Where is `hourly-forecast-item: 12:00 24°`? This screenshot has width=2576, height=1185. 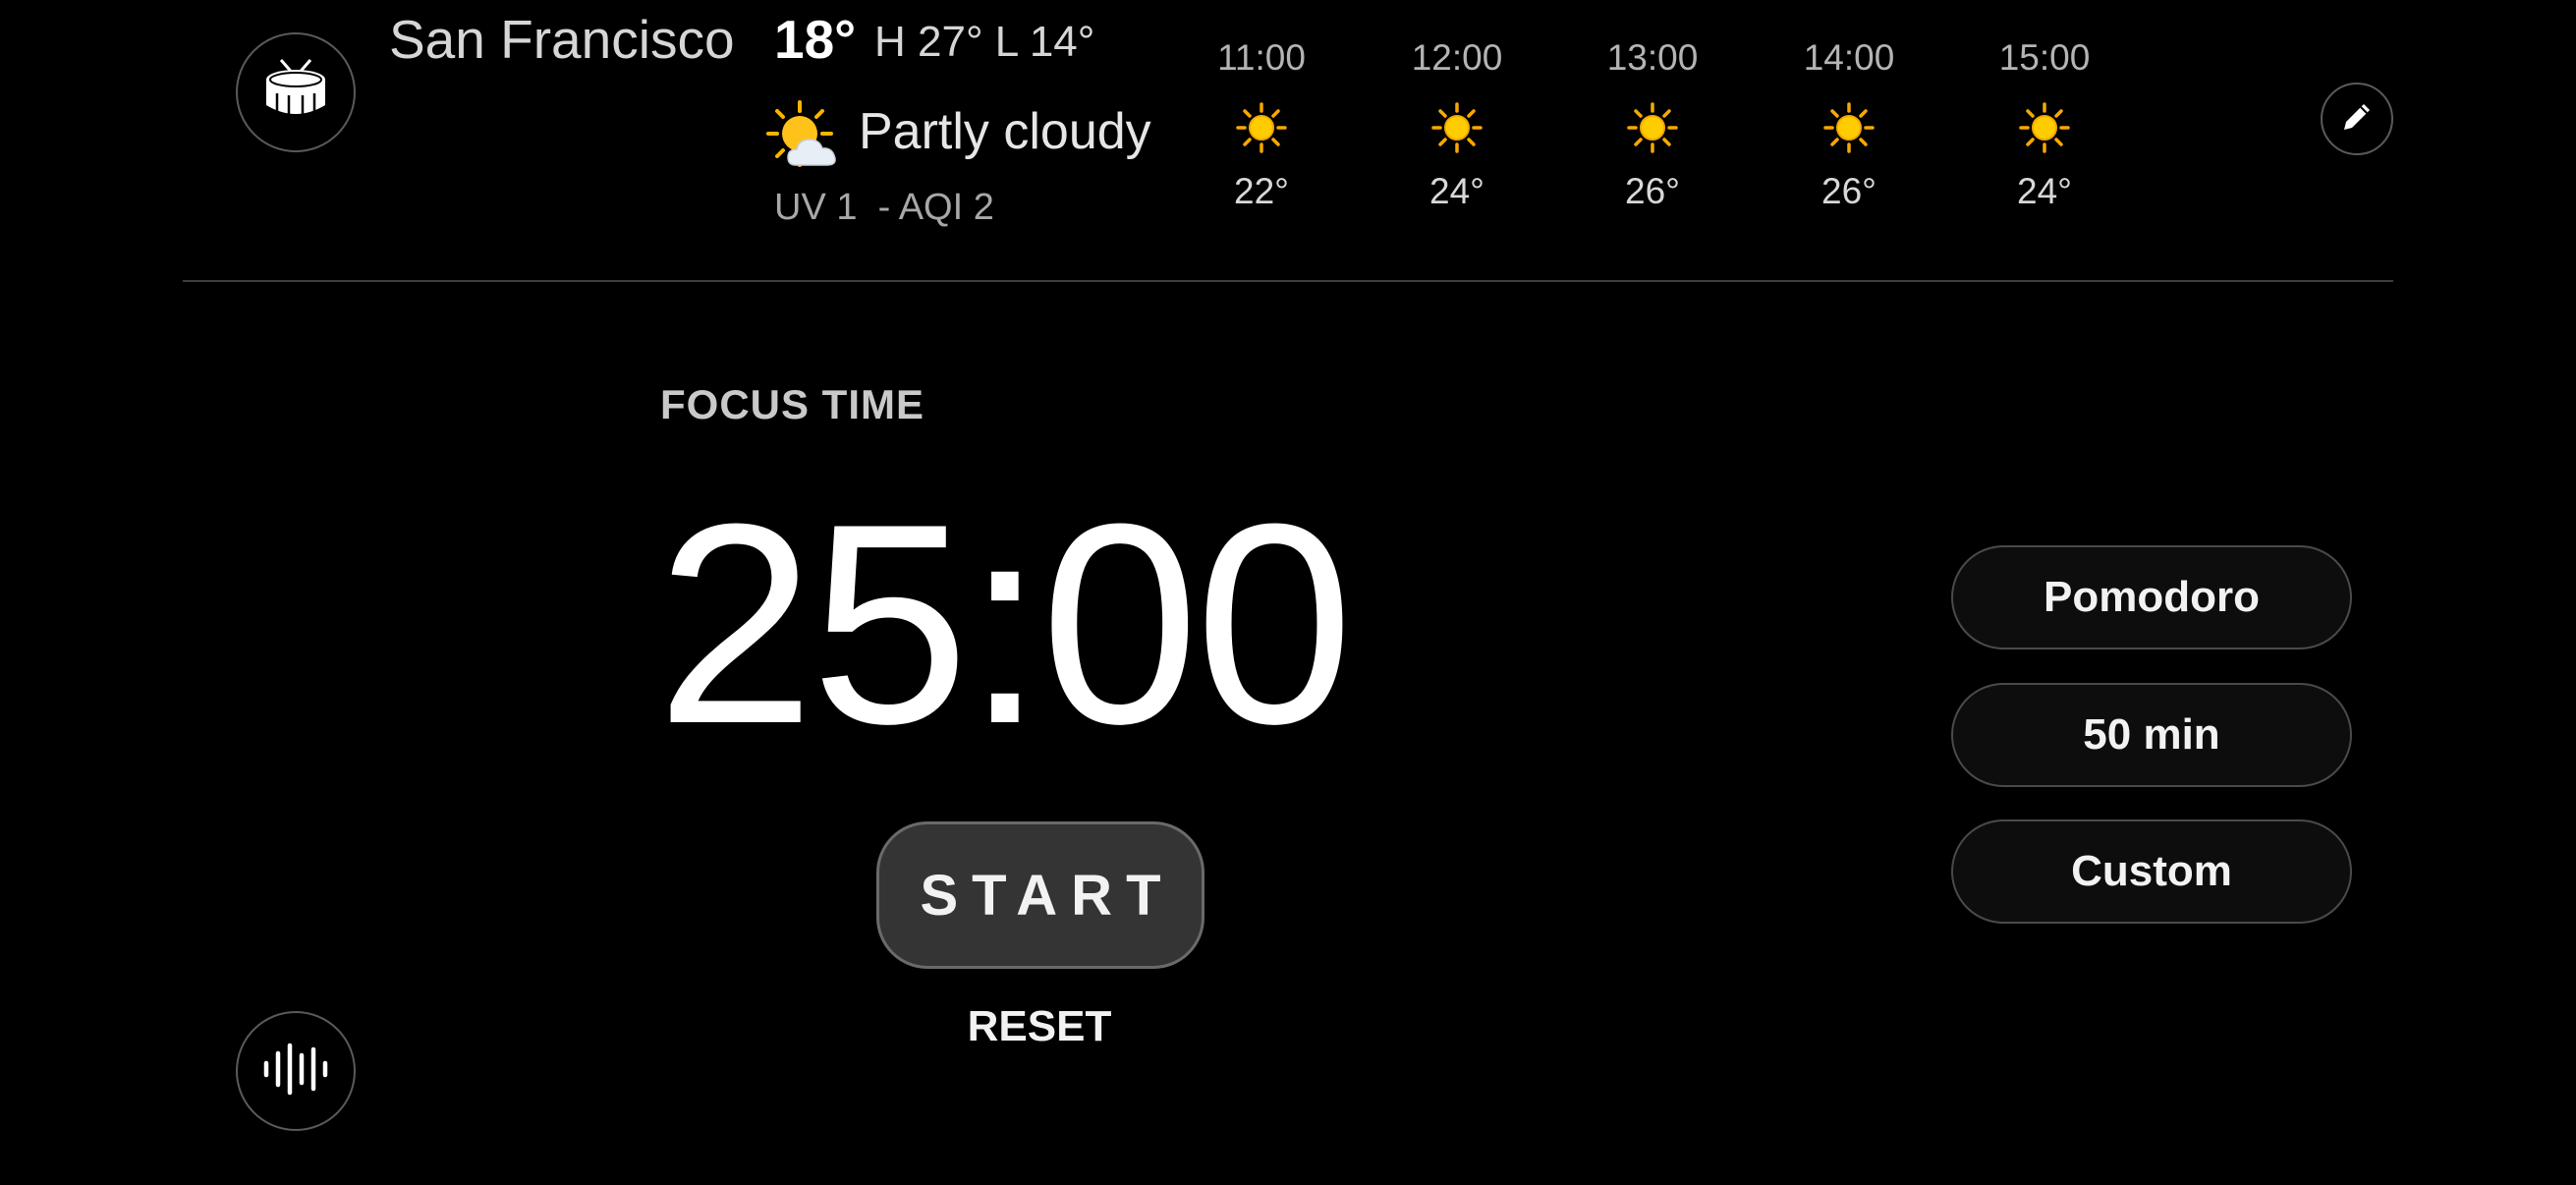 hourly-forecast-item: 12:00 24° is located at coordinates (1457, 125).